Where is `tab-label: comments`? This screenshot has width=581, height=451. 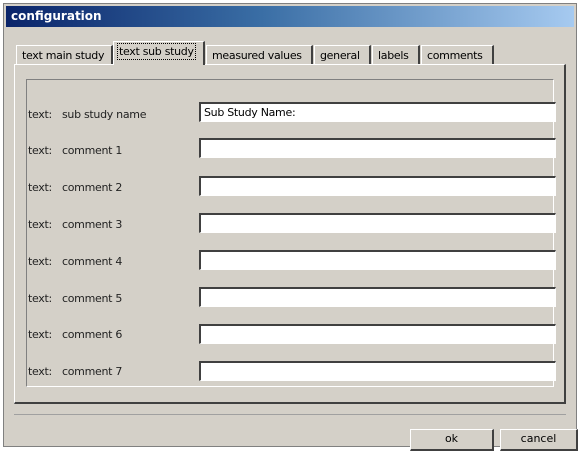
tab-label: comments is located at coordinates (455, 55).